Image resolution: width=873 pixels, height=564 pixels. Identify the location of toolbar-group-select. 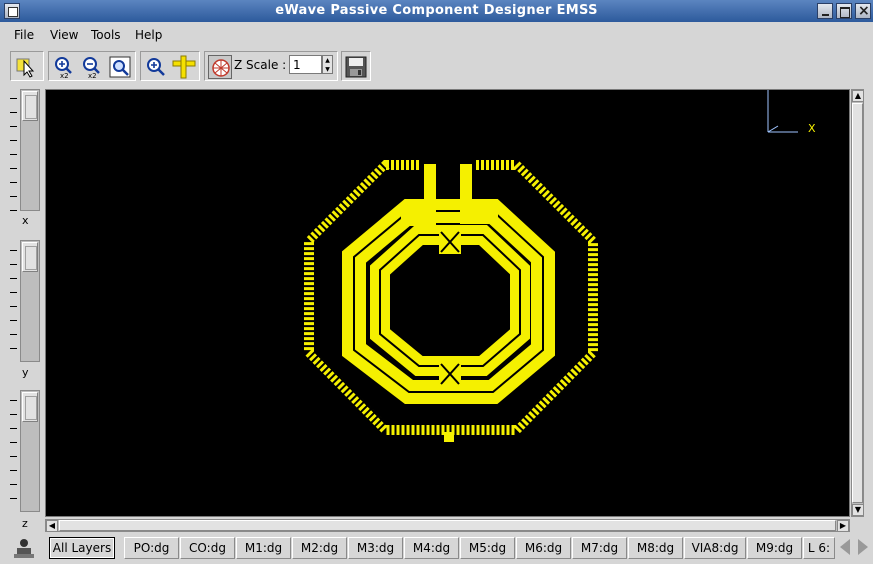
(27, 66).